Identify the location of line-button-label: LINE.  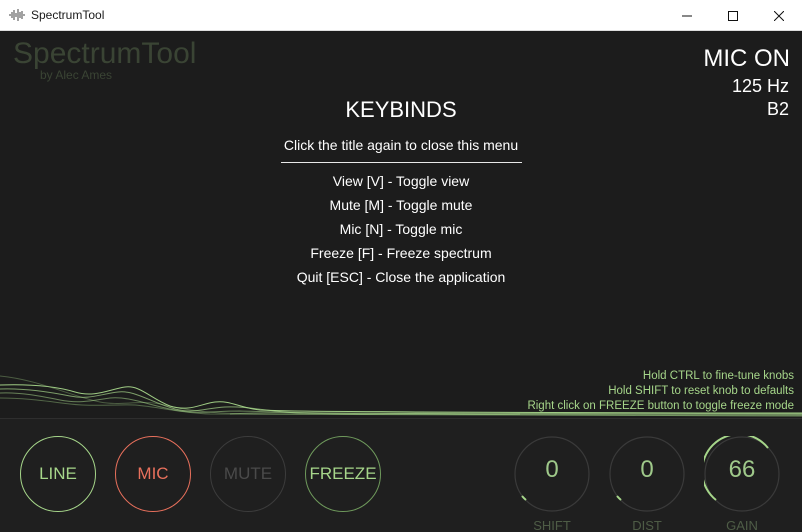
(58, 473).